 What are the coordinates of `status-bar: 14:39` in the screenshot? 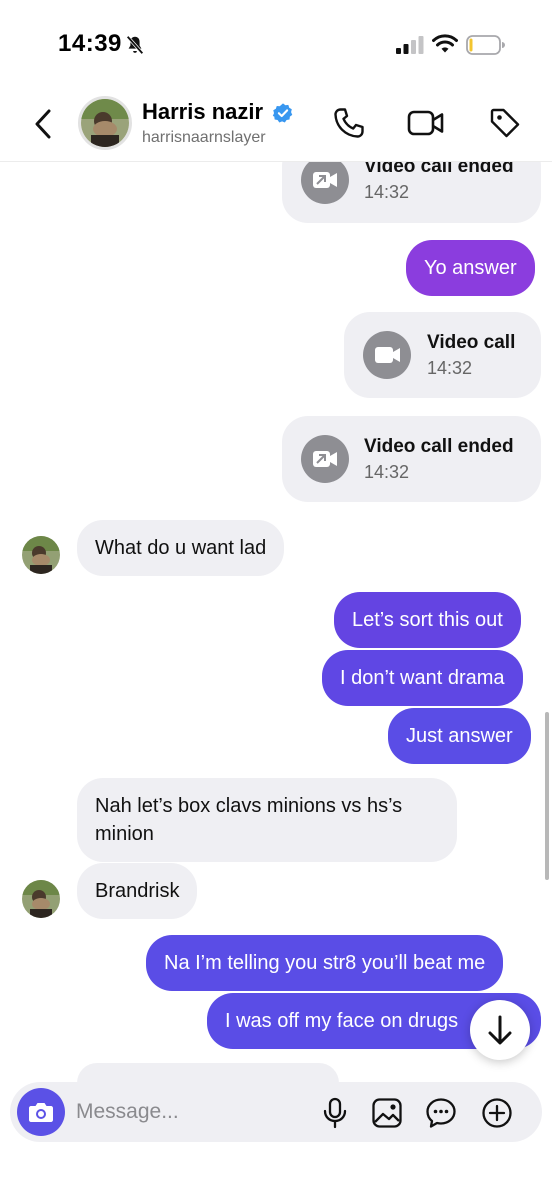 It's located at (276, 45).